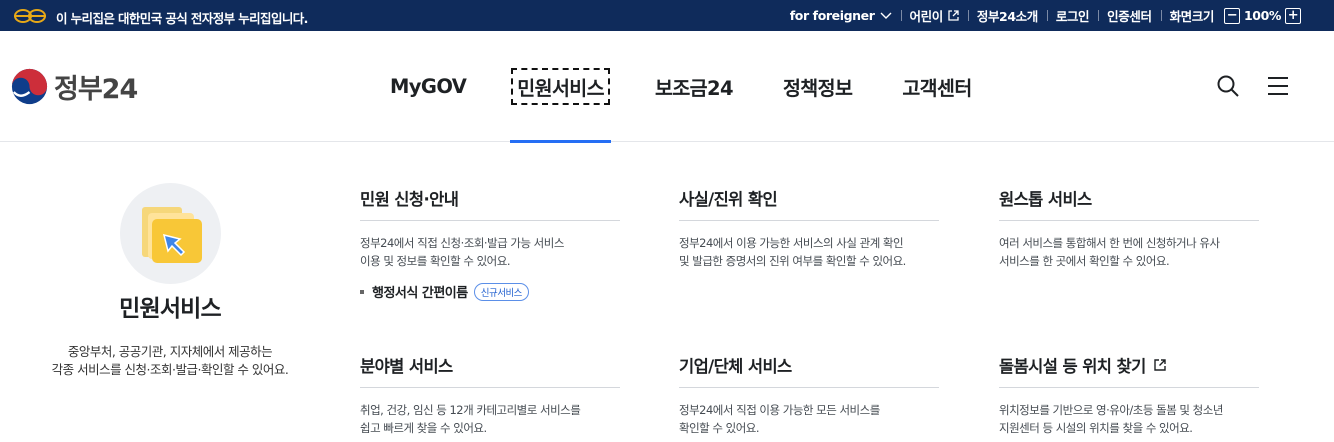  What do you see at coordinates (420, 293) in the screenshot?
I see `sub-link-label: 행정서식 간편이름` at bounding box center [420, 293].